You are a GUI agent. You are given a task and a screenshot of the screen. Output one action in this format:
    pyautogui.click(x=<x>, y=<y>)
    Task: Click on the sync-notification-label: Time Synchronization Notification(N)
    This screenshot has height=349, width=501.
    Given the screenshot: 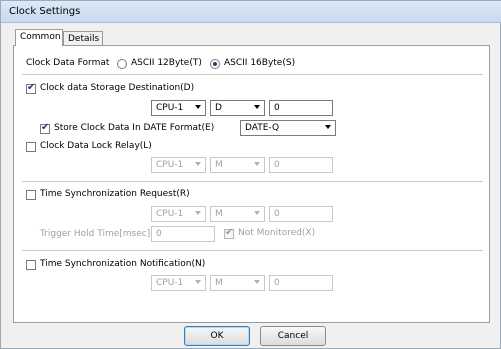 What is the action you would take?
    pyautogui.click(x=122, y=264)
    